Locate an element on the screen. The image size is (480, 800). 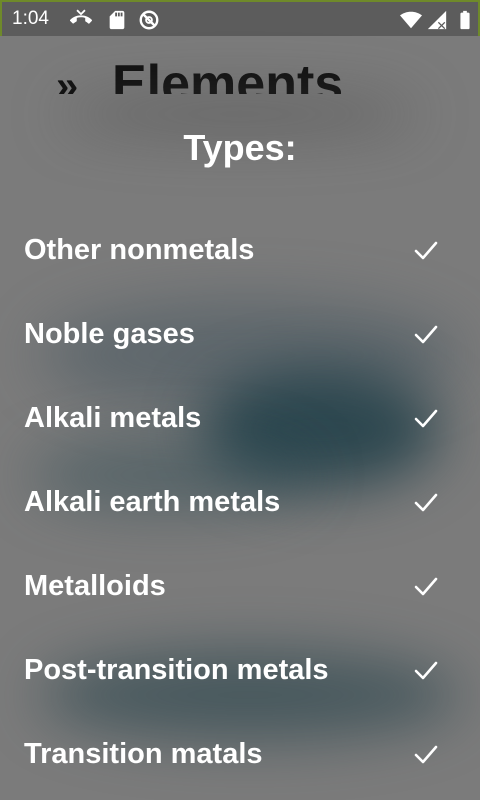
type-option-alkali-earth-metals: Alkali earth metals is located at coordinates (240, 504).